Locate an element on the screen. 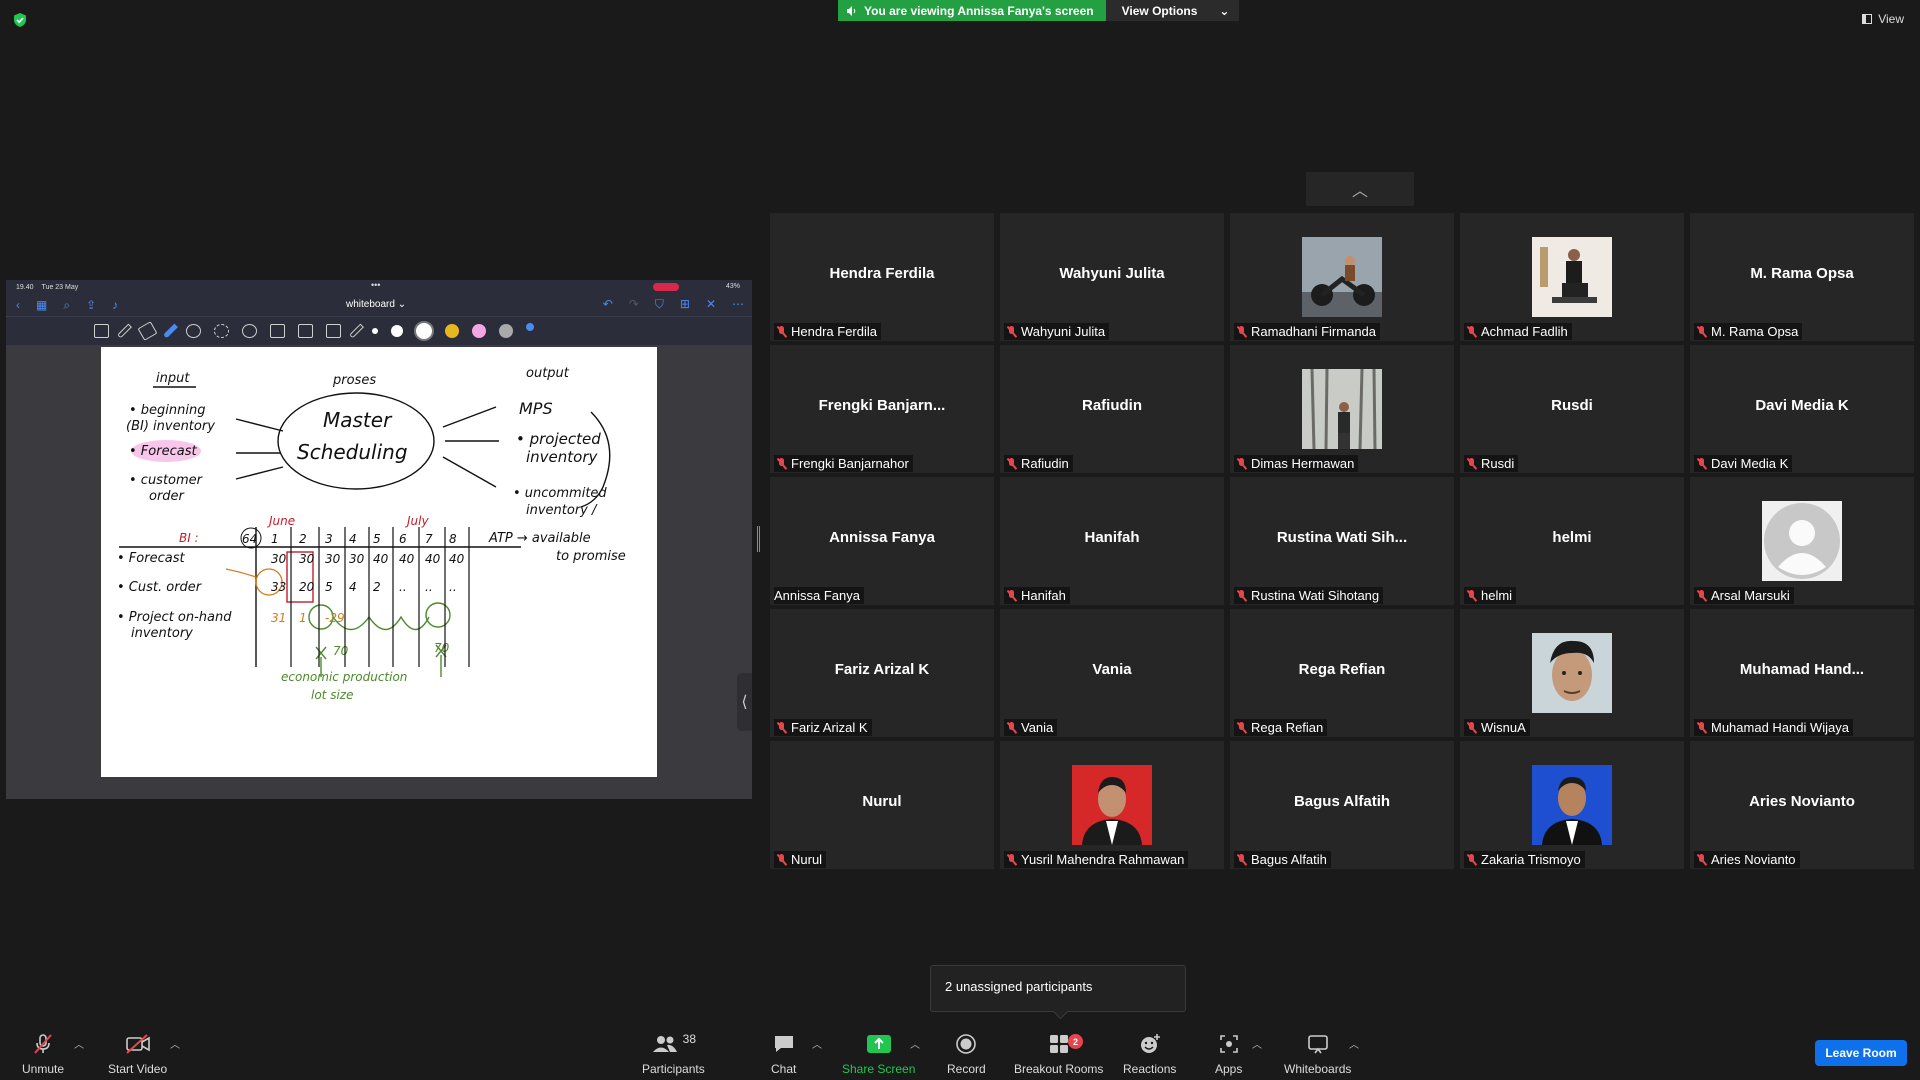 This screenshot has height=1080, width=1920. participant-tile: Frengki Banjarn... Frengki Banjarnahor is located at coordinates (882, 409).